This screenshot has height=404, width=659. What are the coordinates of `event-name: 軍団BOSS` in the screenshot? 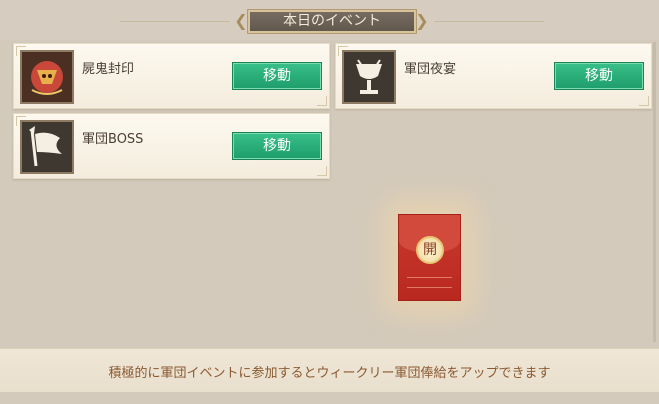 It's located at (113, 139).